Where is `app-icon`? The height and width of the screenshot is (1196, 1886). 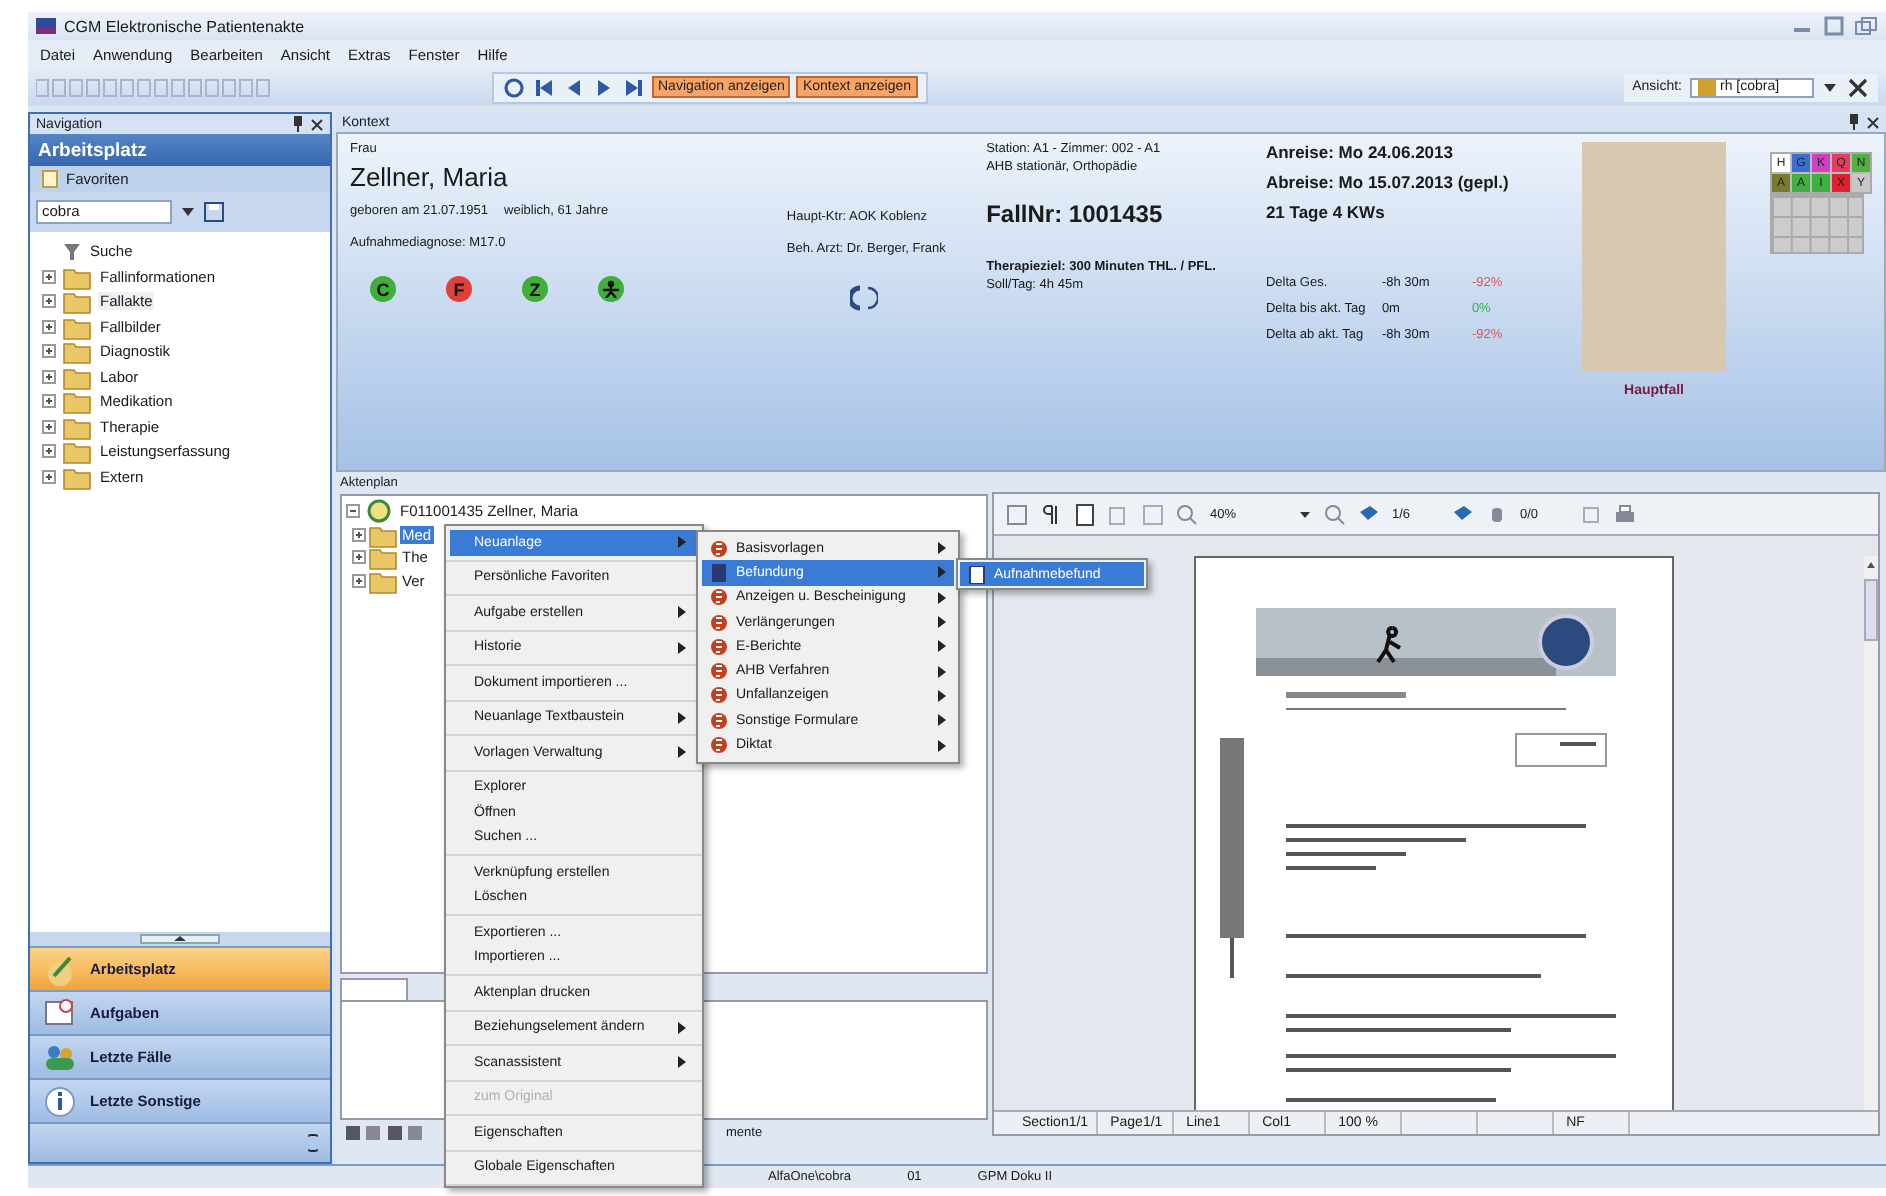
app-icon is located at coordinates (46, 26).